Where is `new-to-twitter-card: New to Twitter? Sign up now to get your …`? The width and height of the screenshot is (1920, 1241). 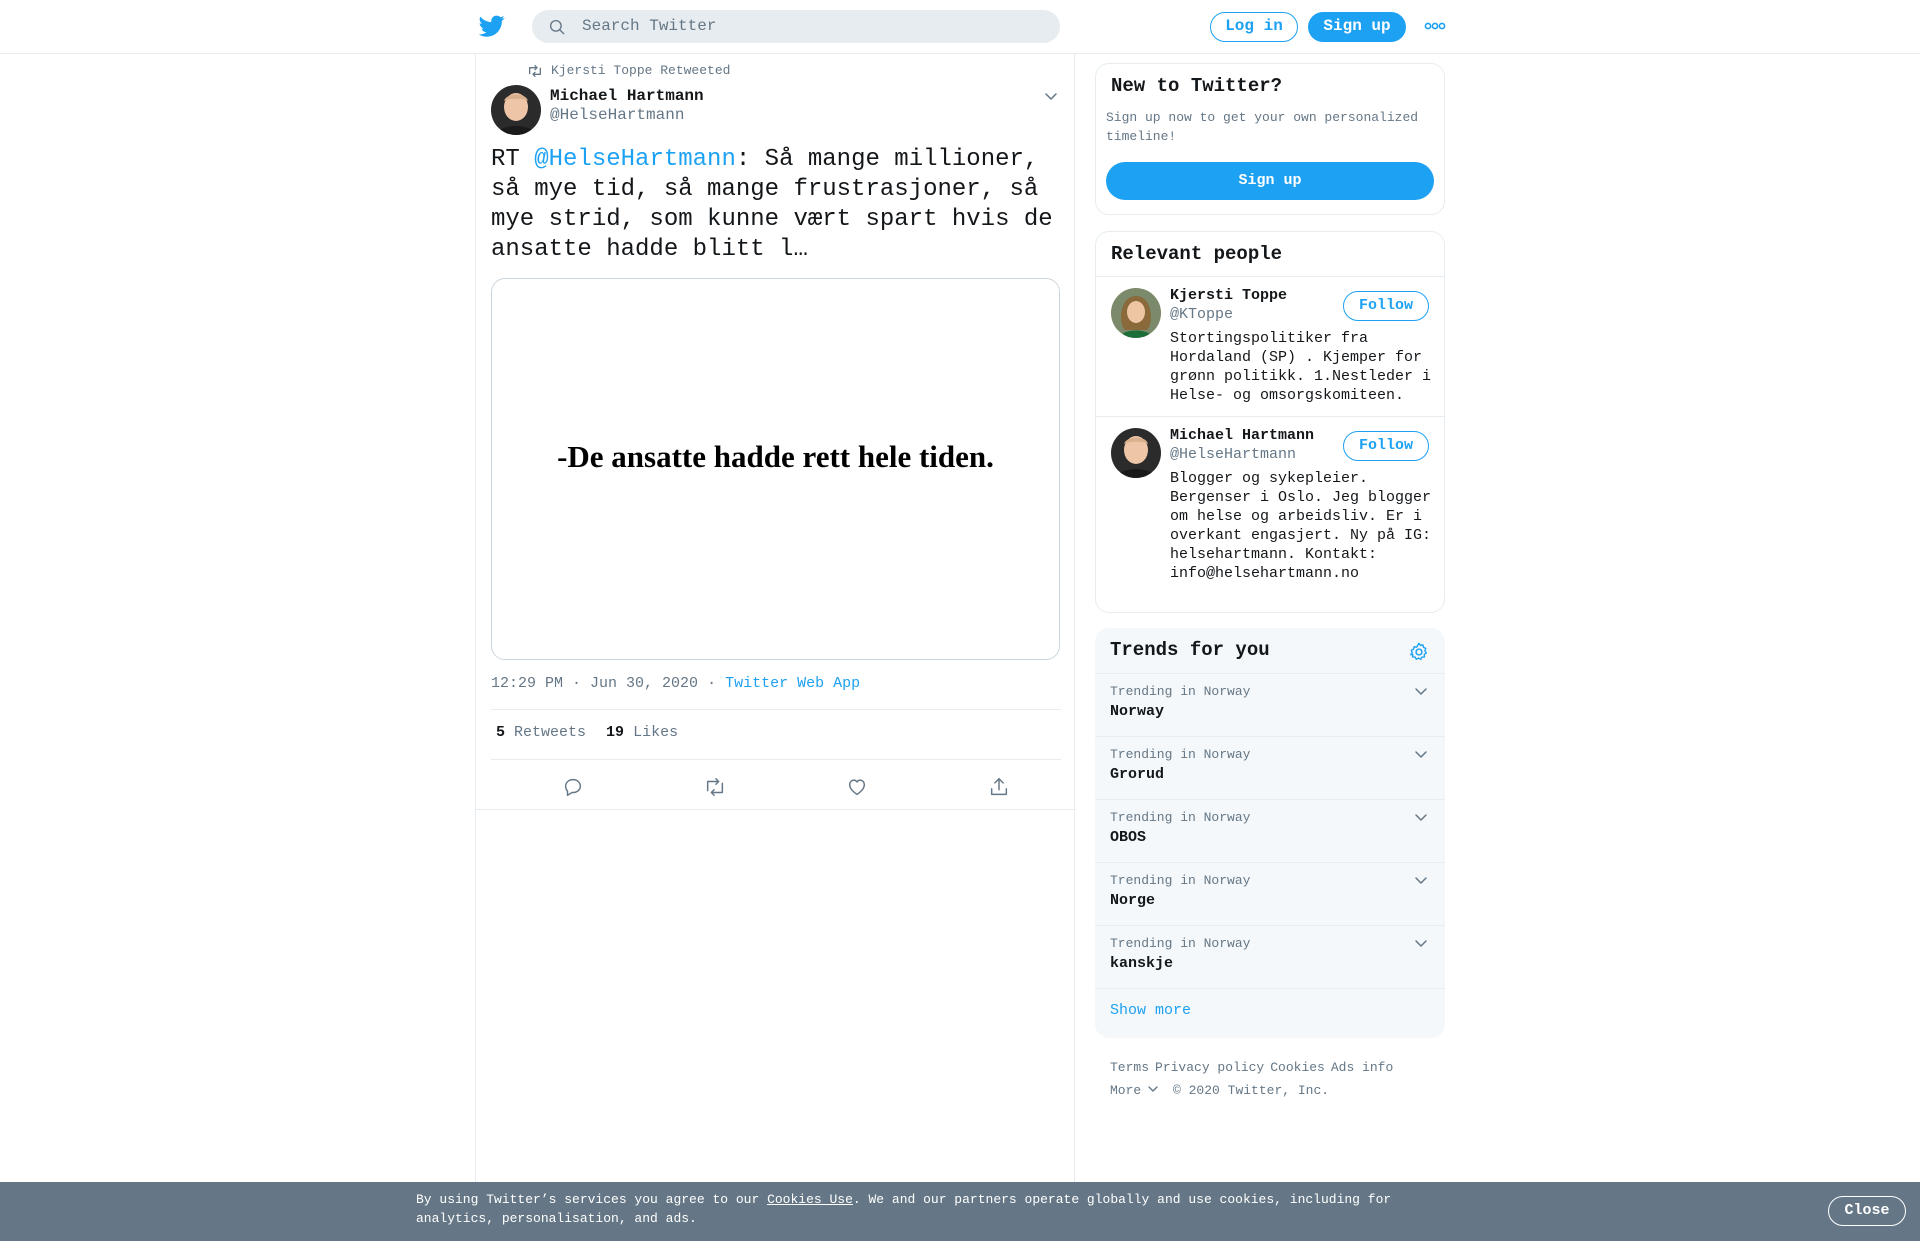
new-to-twitter-card: New to Twitter? Sign up now to get your … is located at coordinates (1270, 139).